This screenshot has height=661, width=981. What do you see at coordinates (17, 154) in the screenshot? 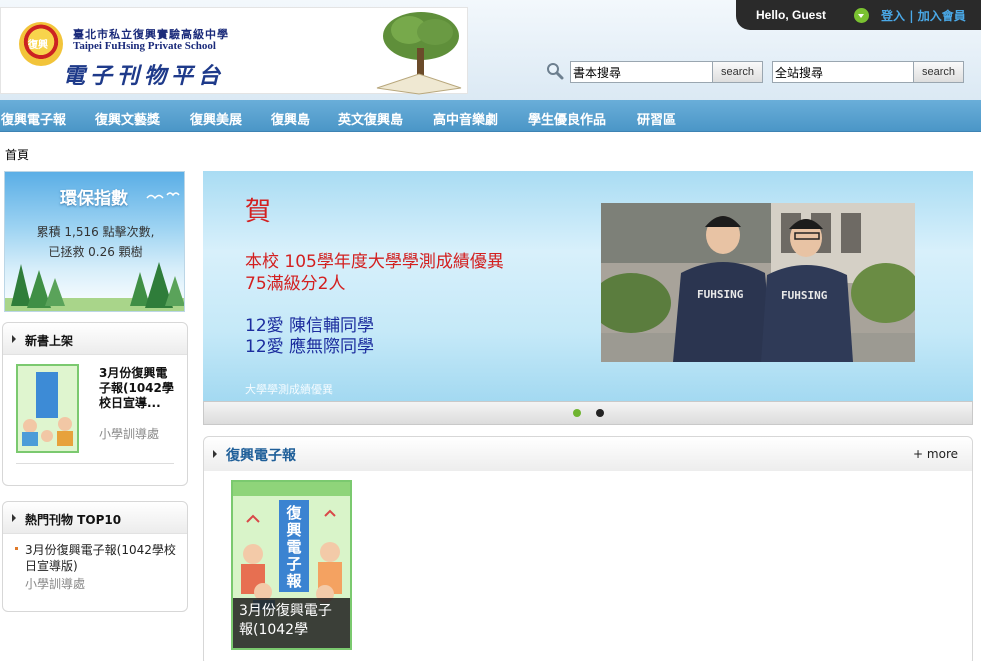
I see `breadcrumb: 首頁` at bounding box center [17, 154].